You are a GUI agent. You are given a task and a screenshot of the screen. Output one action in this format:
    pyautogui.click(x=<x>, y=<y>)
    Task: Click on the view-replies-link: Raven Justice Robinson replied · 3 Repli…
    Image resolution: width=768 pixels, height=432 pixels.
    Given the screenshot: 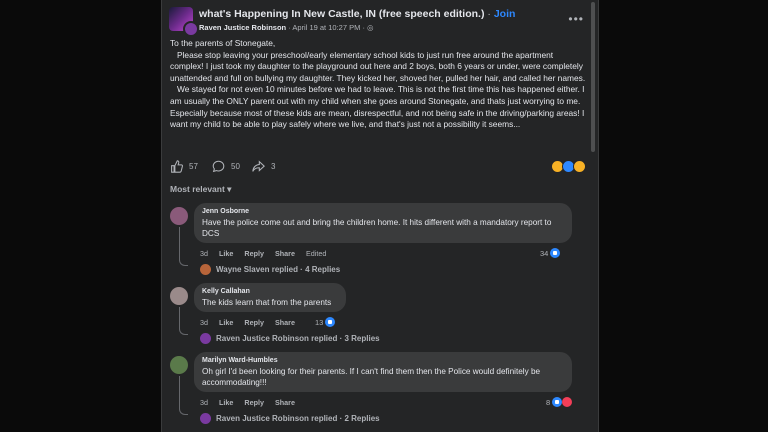 What is the action you would take?
    pyautogui.click(x=290, y=338)
    